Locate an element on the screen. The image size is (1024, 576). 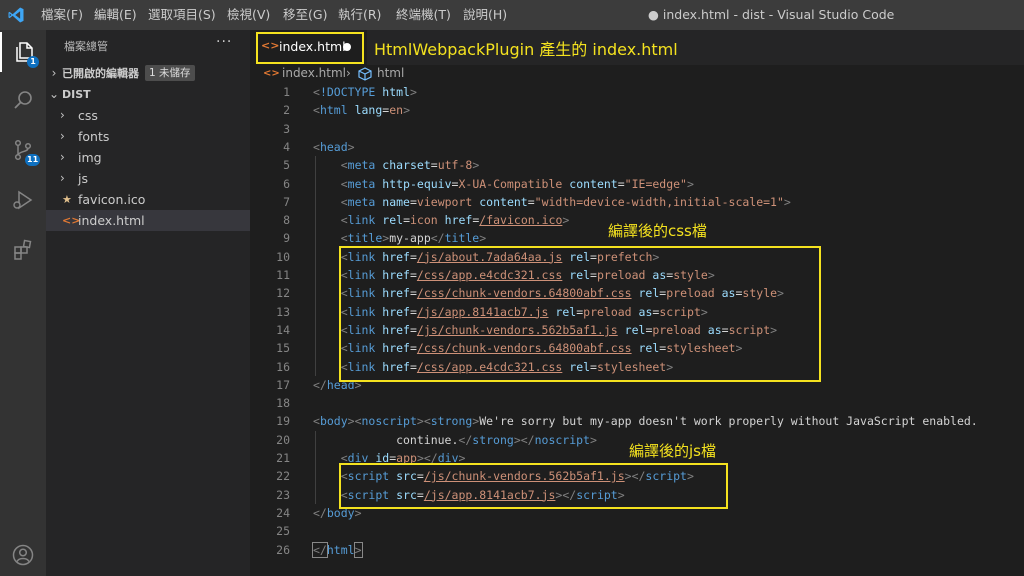
css-annotation: 編譯後的css檔 is located at coordinates (657, 231).